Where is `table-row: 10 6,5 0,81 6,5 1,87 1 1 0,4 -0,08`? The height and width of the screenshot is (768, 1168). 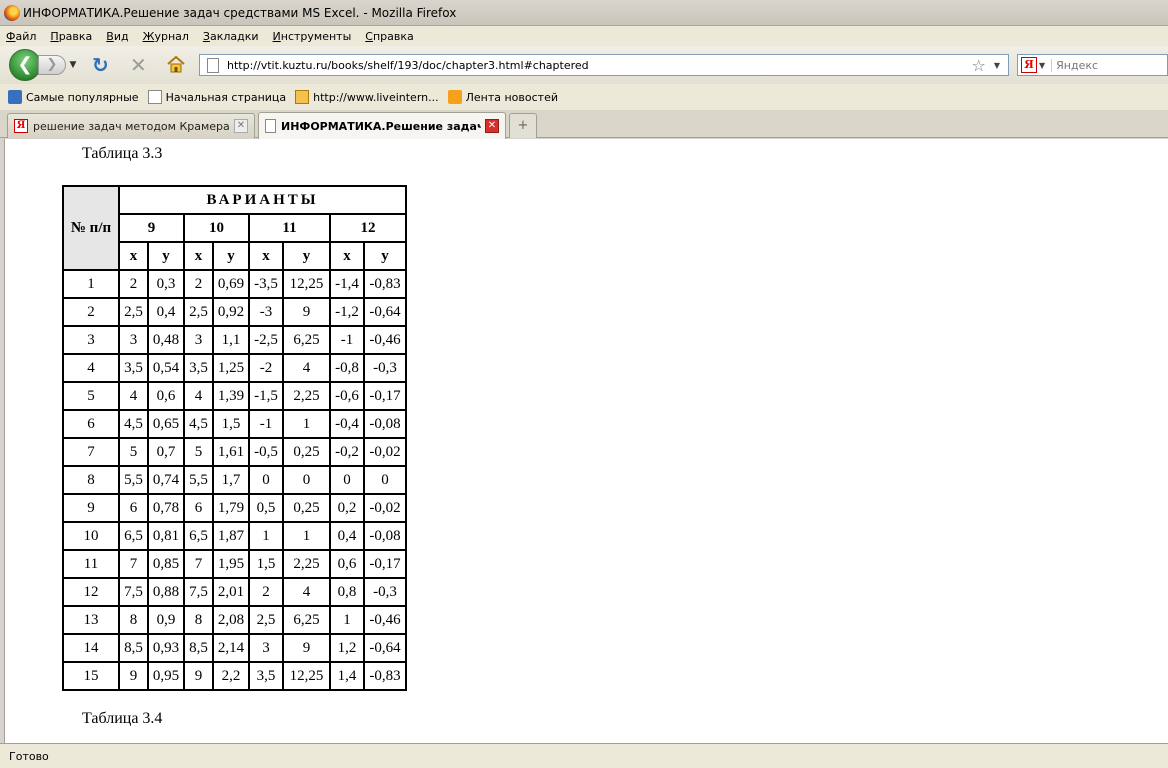 table-row: 10 6,5 0,81 6,5 1,87 1 1 0,4 -0,08 is located at coordinates (234, 536).